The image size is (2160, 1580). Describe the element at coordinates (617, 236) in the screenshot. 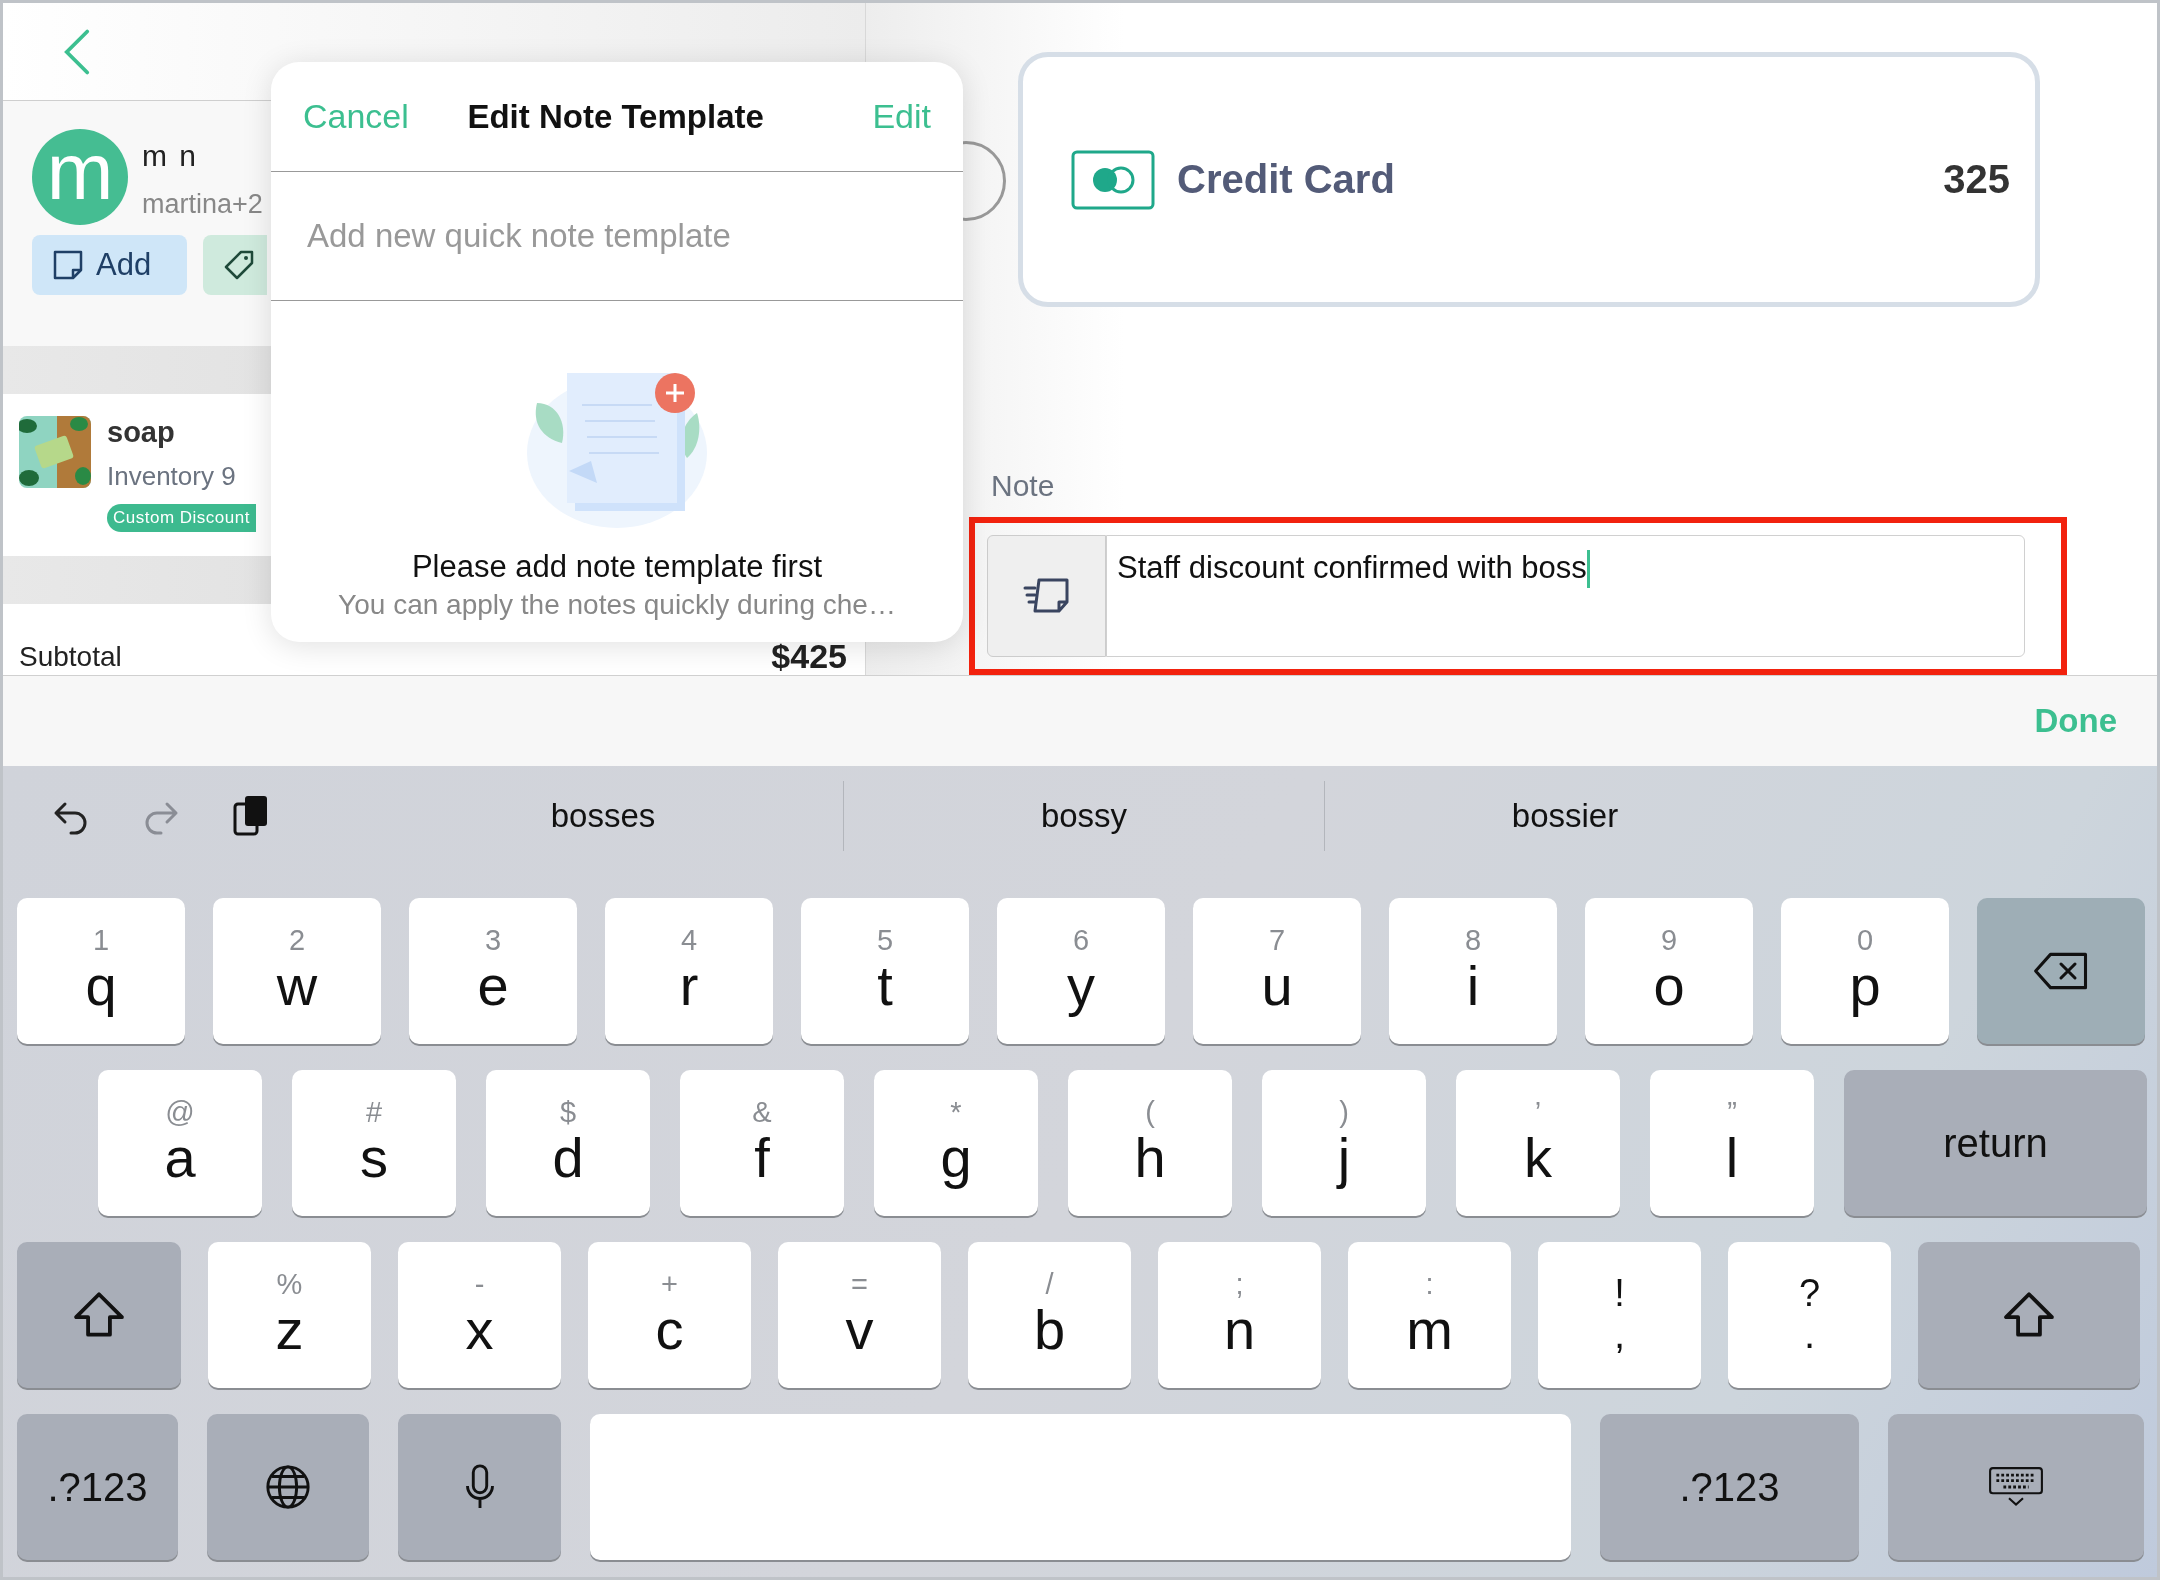

I see `template-input-field: Add new quick note template` at that location.